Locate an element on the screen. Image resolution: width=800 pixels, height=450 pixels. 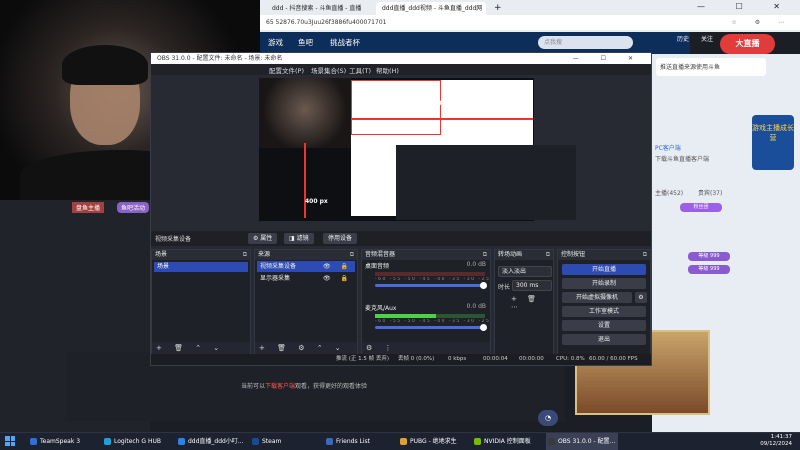
width-label: 1280 px is located at coordinates (442, 103).